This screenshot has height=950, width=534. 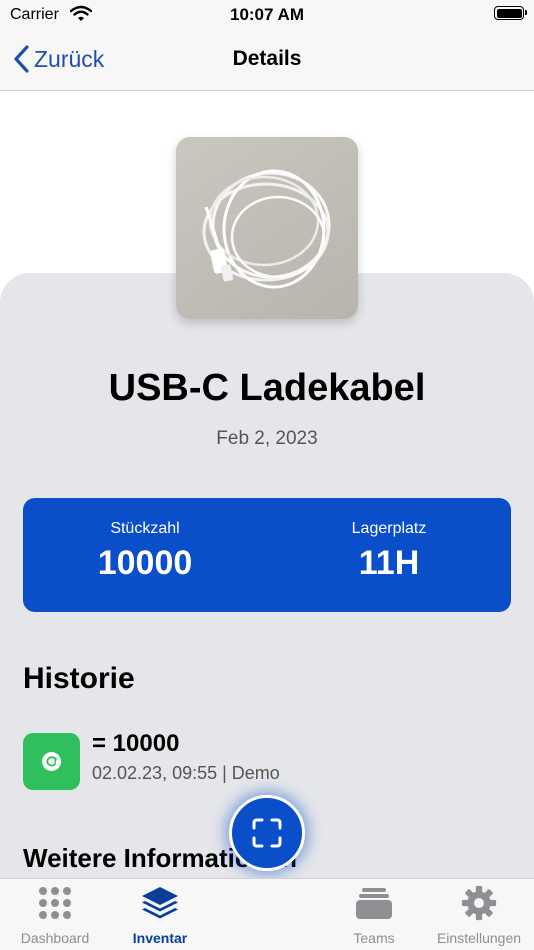 I want to click on scan-frame-icon, so click(x=267, y=833).